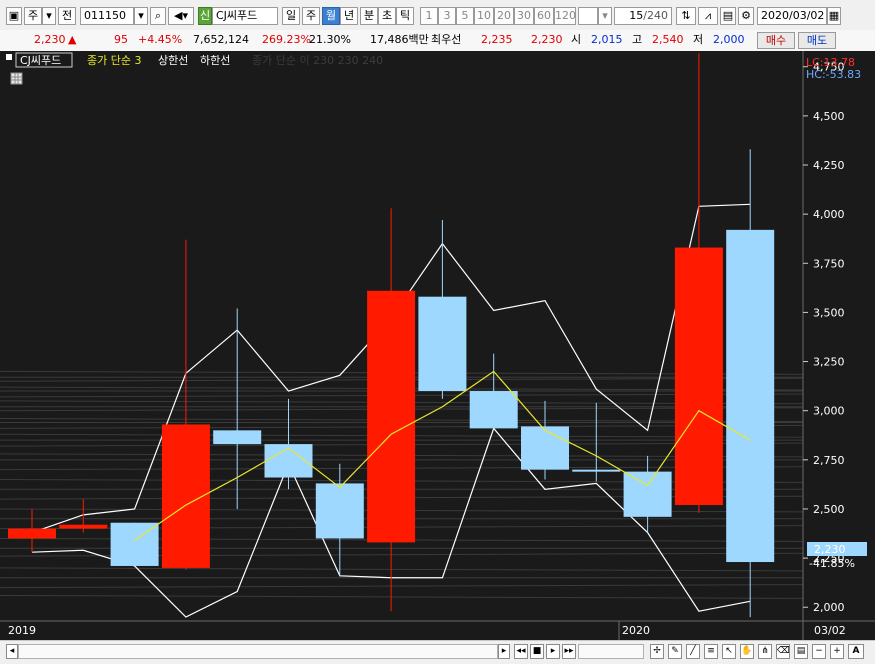 The width and height of the screenshot is (875, 664). Describe the element at coordinates (569, 651) in the screenshot. I see `last-icon: ▸▸` at that location.